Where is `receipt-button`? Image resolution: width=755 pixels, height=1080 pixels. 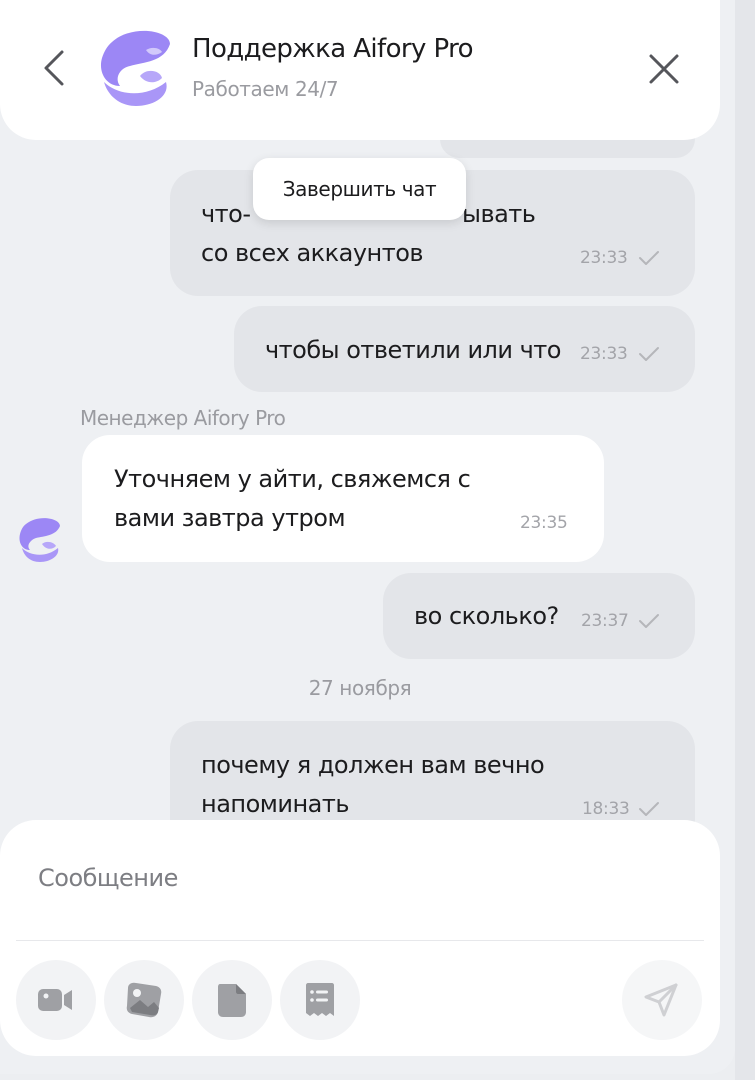
receipt-button is located at coordinates (320, 1000).